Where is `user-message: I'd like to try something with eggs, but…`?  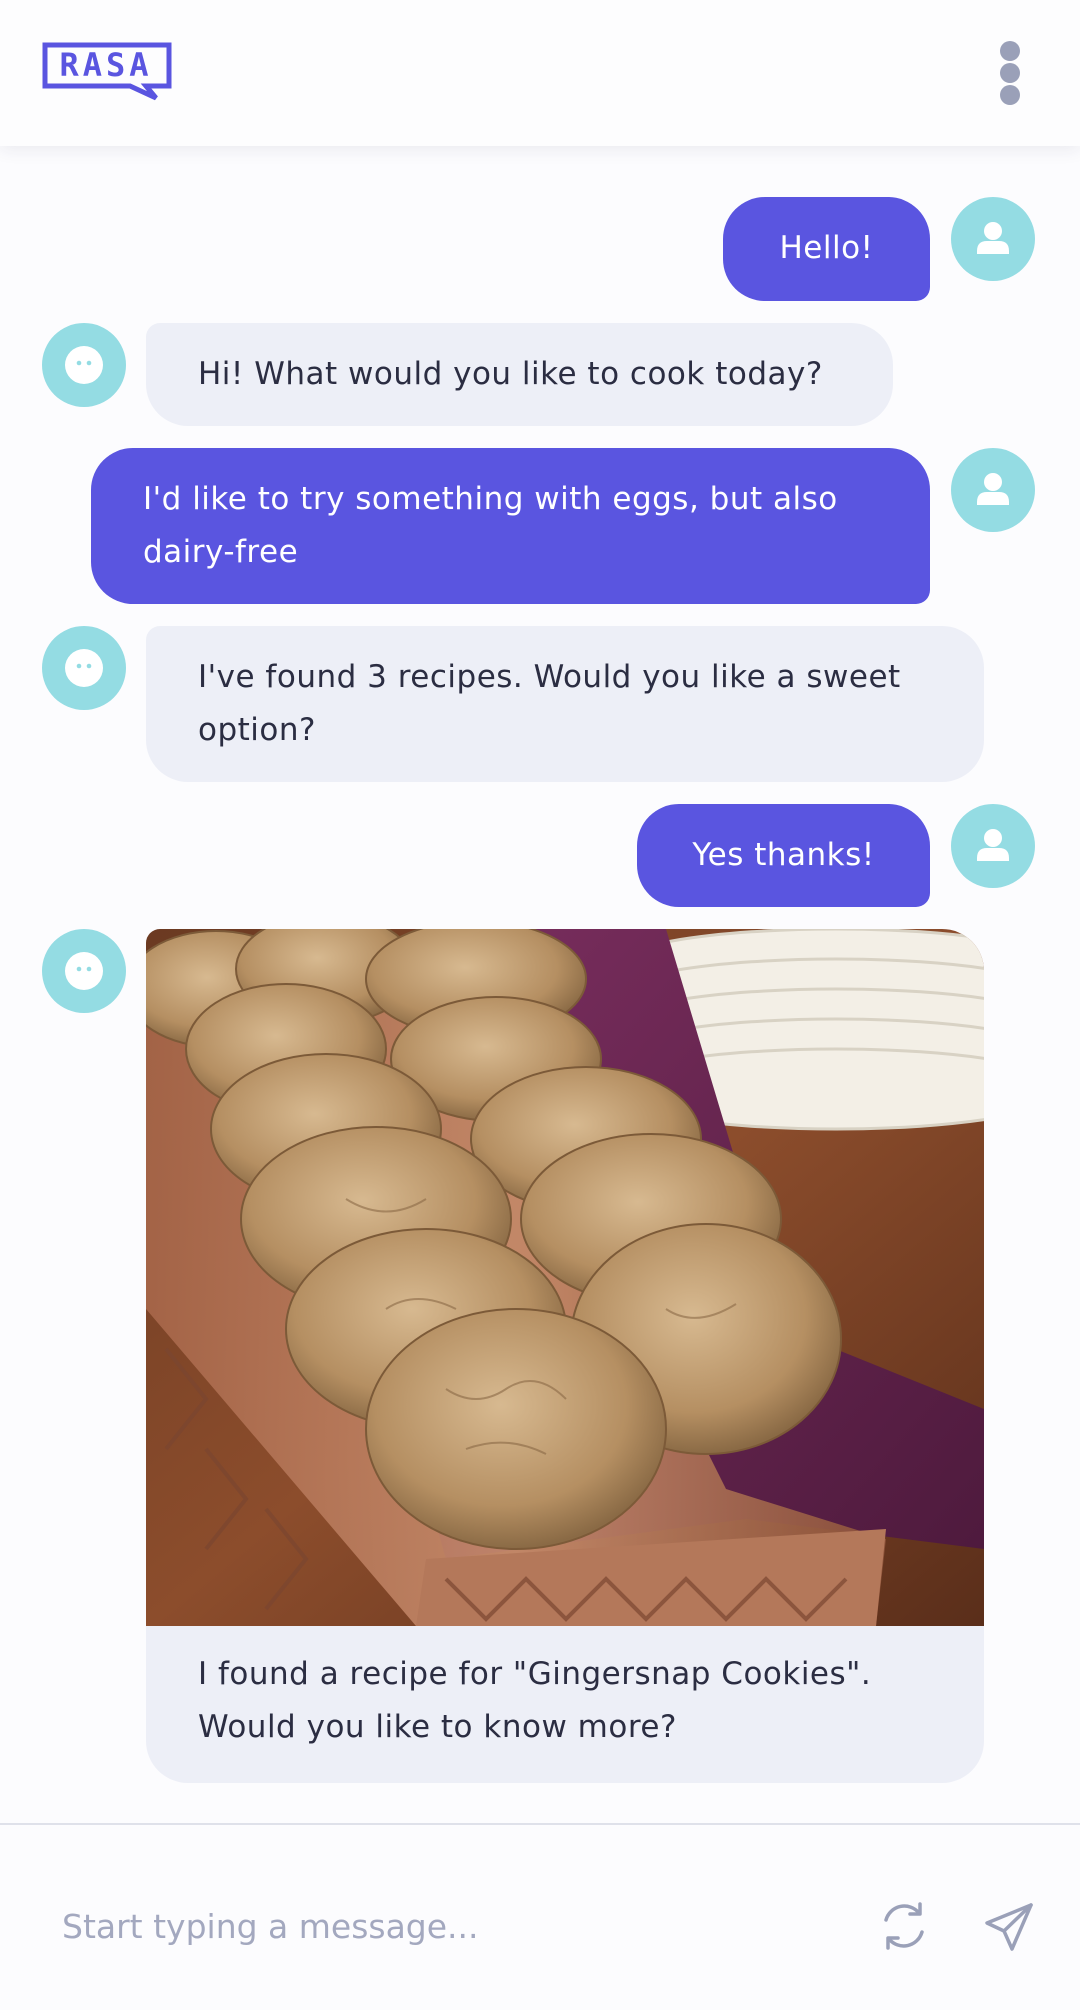
user-message: I'd like to try something with eggs, but… is located at coordinates (510, 526).